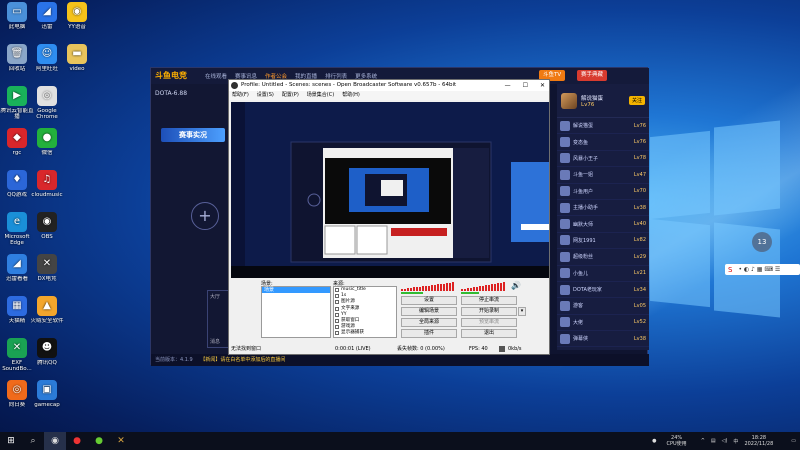 The image size is (800, 450). What do you see at coordinates (193, 135) in the screenshot?
I see `event-banner: 赛事实况` at bounding box center [193, 135].